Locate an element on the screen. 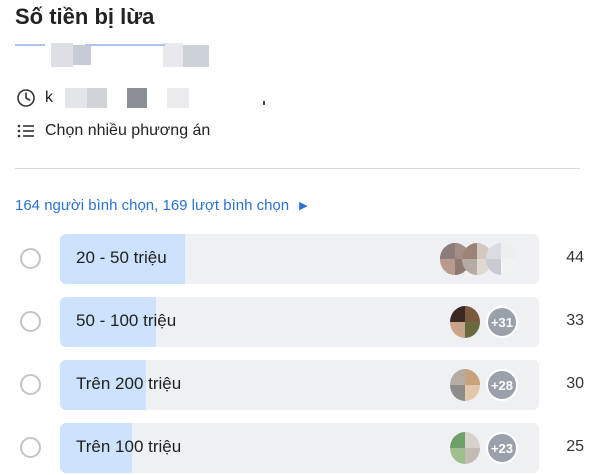 The height and width of the screenshot is (475, 600). more-voters-badge: +31 is located at coordinates (502, 322).